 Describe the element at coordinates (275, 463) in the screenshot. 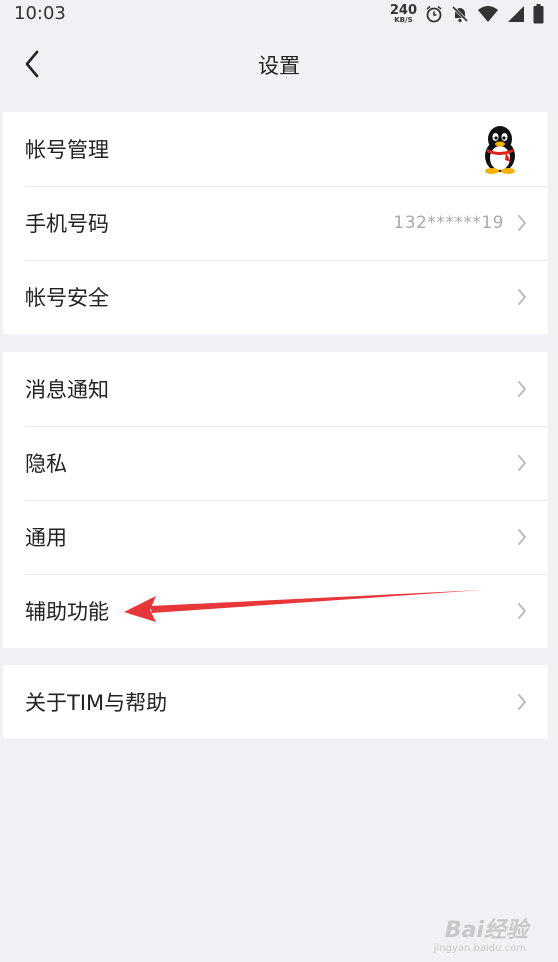

I see `row-privacy: 隐私` at that location.